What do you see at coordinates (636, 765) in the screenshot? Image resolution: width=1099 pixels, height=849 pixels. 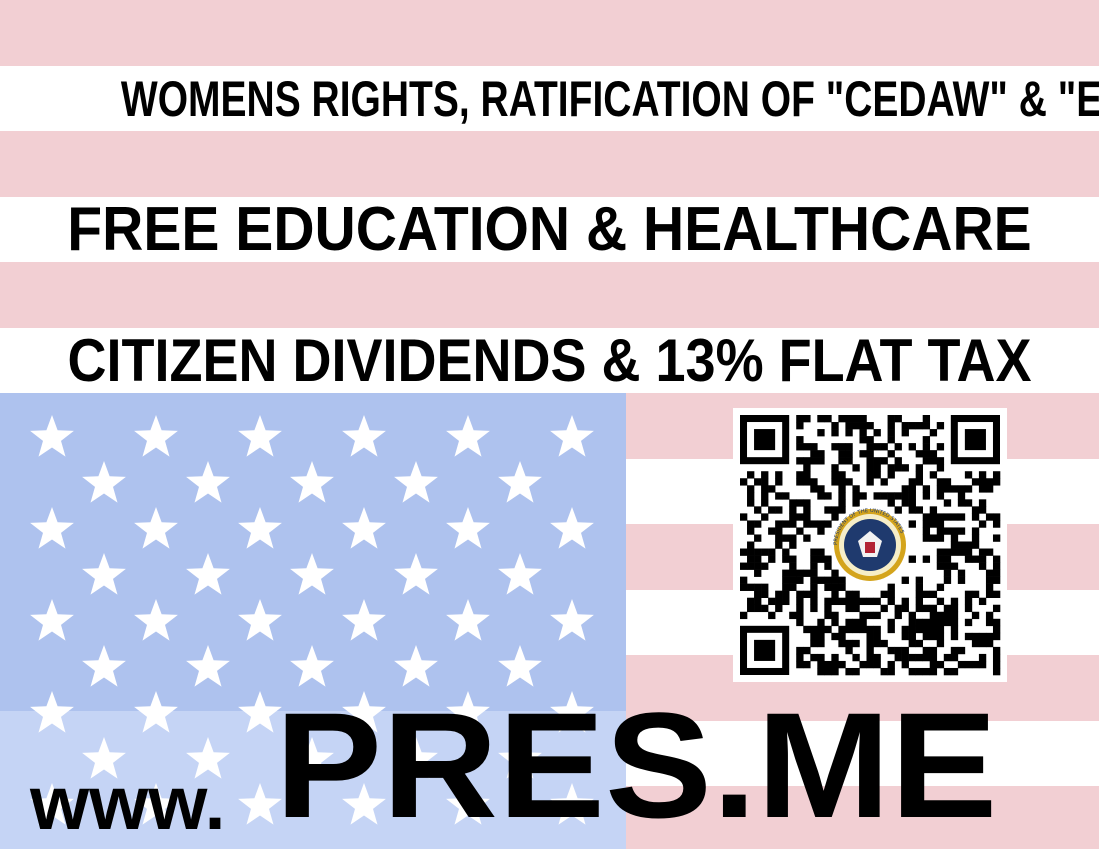 I see `url-domain: PRES.ME` at bounding box center [636, 765].